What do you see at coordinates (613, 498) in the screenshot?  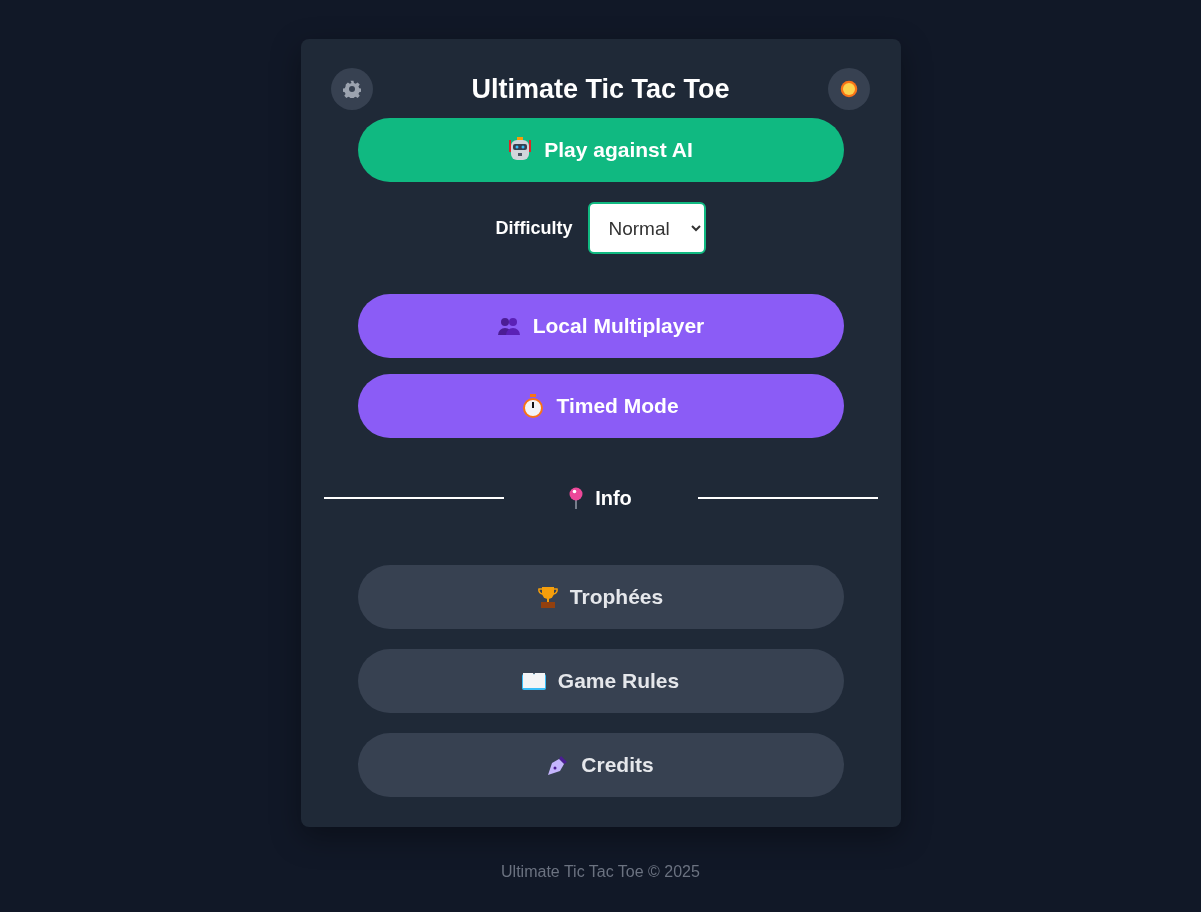 I see `section-title: Info` at bounding box center [613, 498].